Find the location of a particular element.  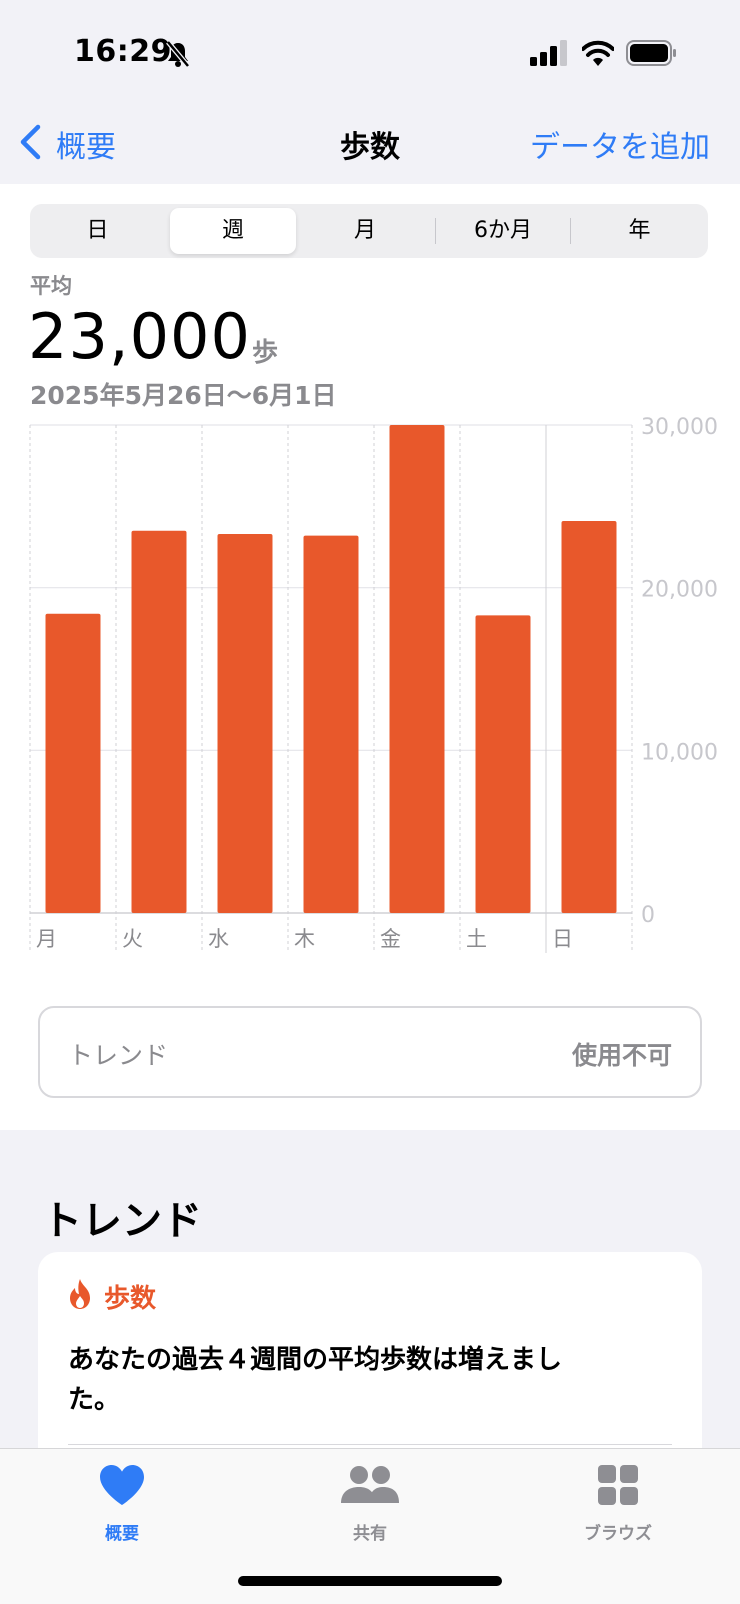

x-tick-label: 月 is located at coordinates (46, 939).